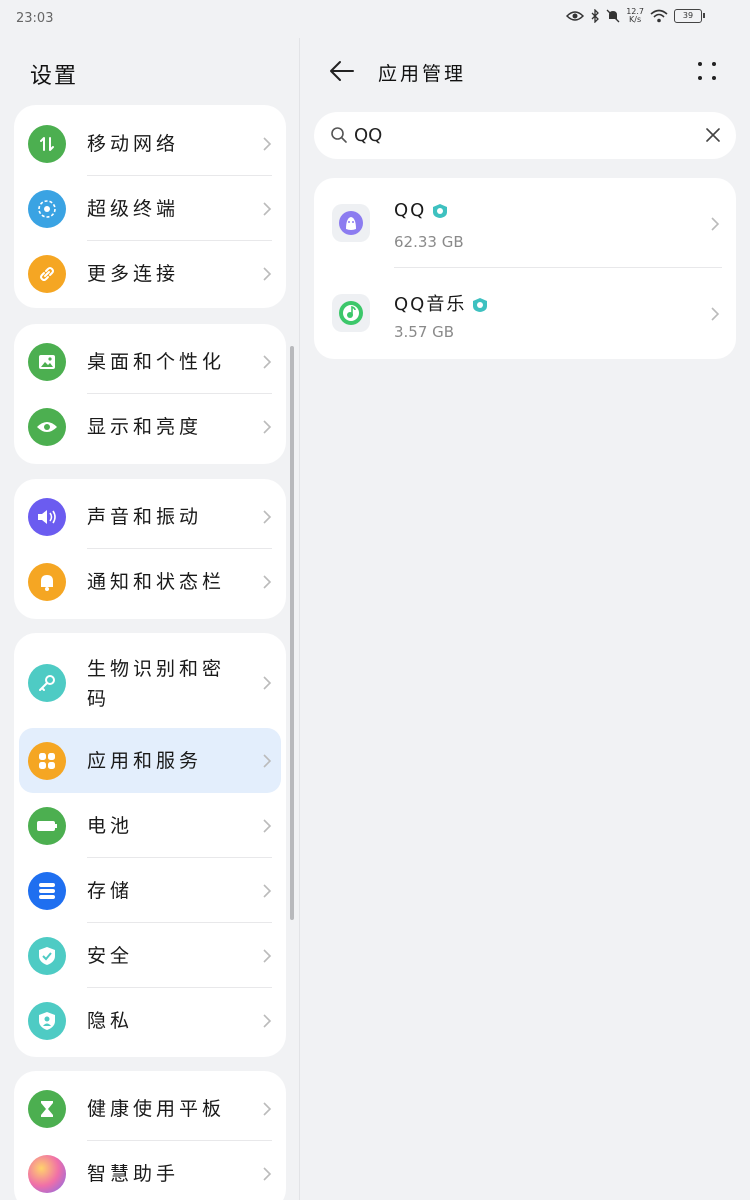 The height and width of the screenshot is (1200, 750). Describe the element at coordinates (133, 143) in the screenshot. I see `sidebar-item-label: 移动网络` at that location.